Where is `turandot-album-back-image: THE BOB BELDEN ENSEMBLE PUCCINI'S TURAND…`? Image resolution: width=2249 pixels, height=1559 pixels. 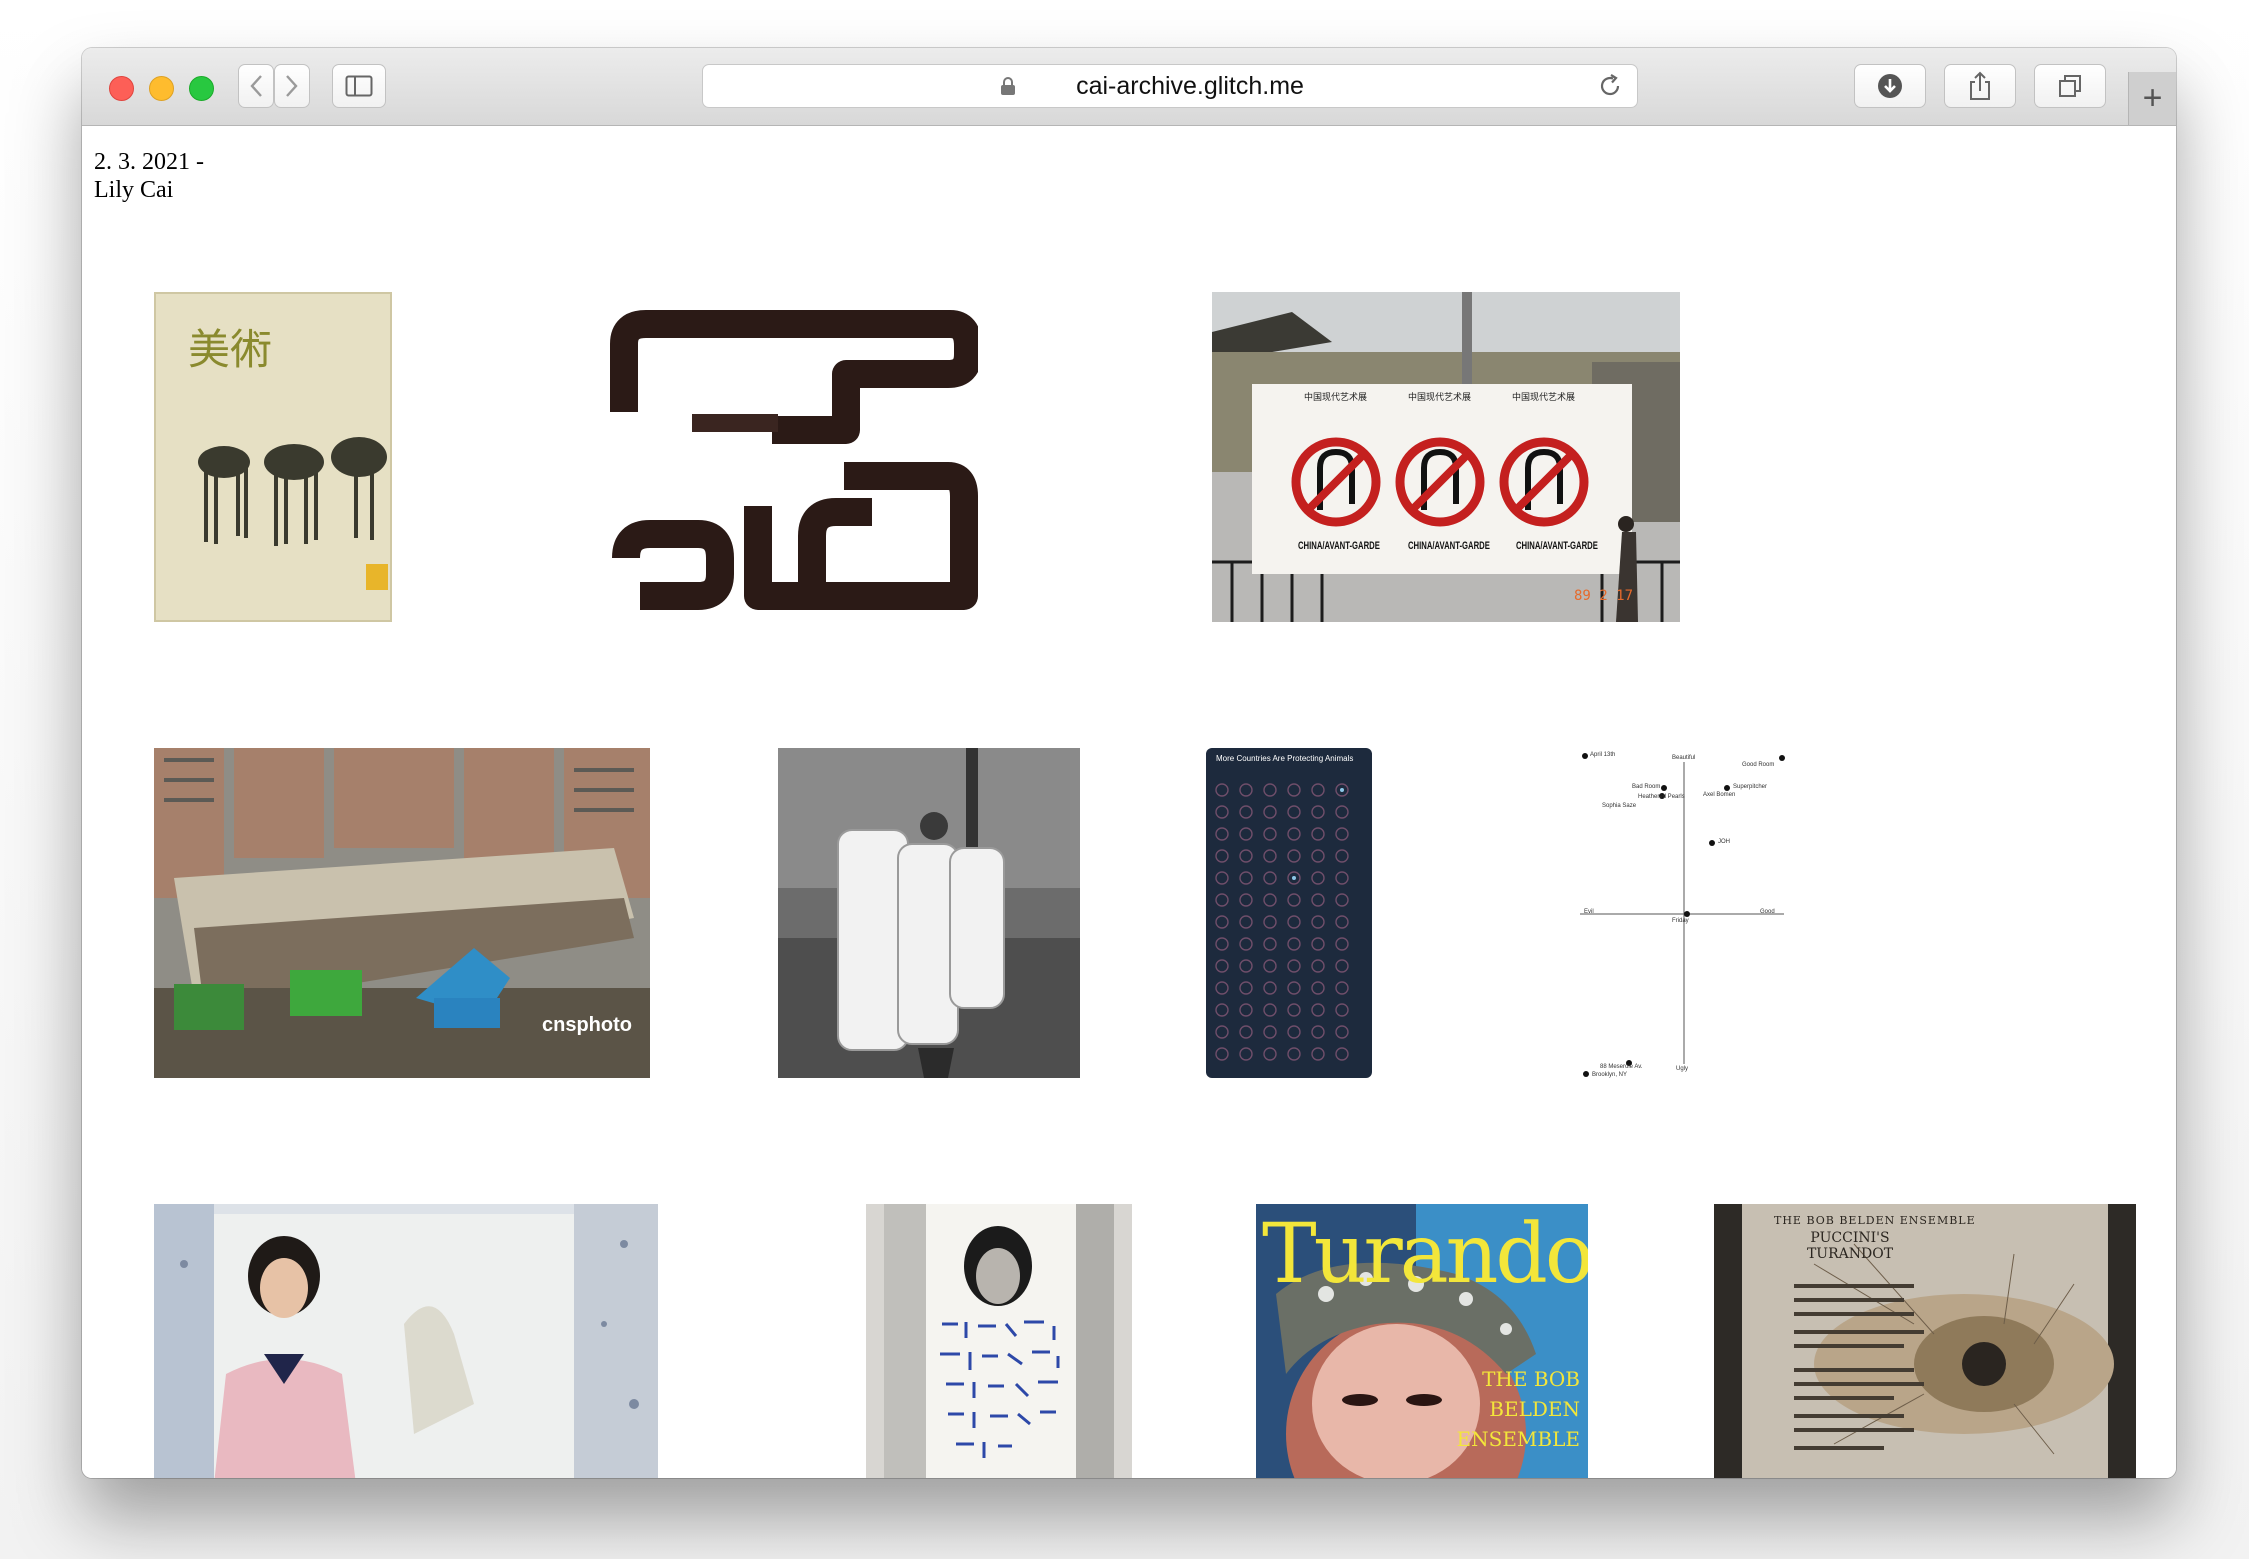
turandot-album-back-image: THE BOB BELDEN ENSEMBLE PUCCINI'S TURAND… is located at coordinates (1925, 1341).